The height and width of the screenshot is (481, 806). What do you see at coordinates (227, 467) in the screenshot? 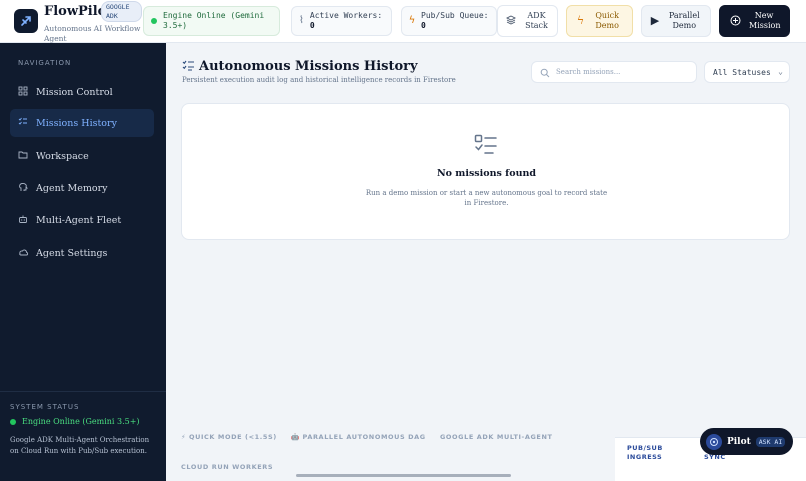
I see `footer-tag-cloud-run: CLOUD RUN WORKERS` at bounding box center [227, 467].